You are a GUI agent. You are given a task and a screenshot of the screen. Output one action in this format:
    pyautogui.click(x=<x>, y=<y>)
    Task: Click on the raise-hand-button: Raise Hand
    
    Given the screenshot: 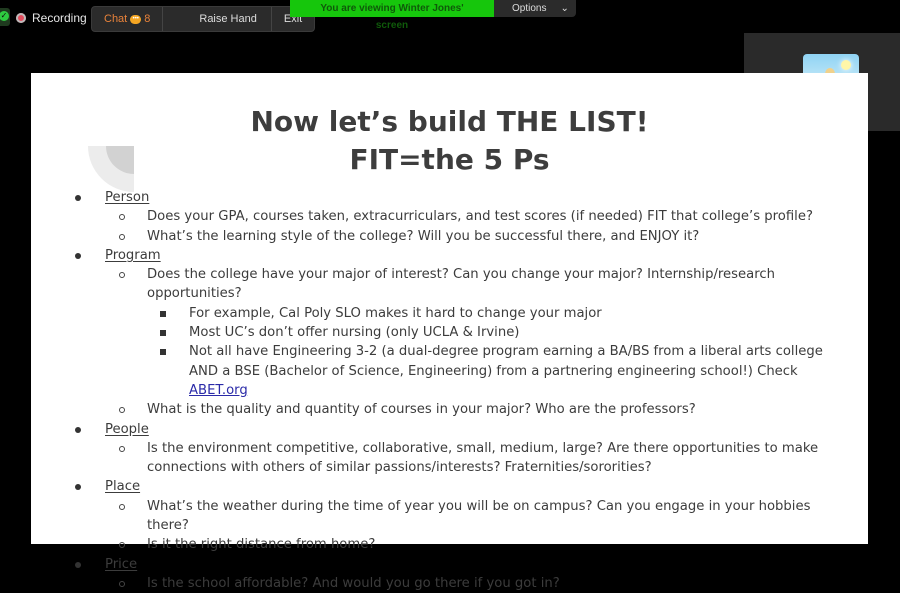 What is the action you would take?
    pyautogui.click(x=217, y=19)
    